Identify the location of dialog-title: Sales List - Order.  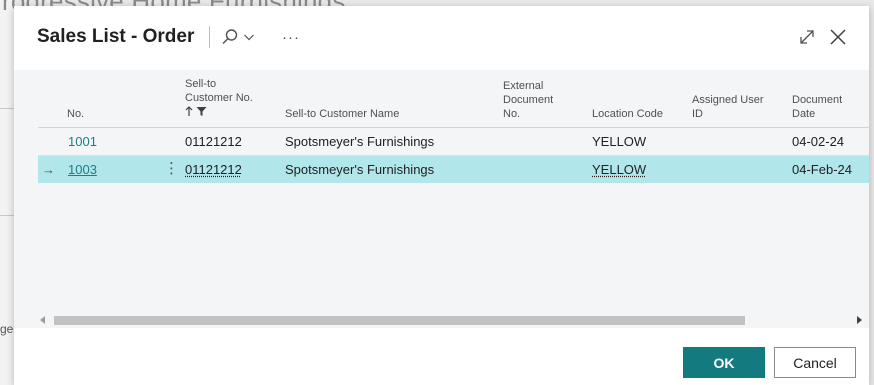
(116, 36).